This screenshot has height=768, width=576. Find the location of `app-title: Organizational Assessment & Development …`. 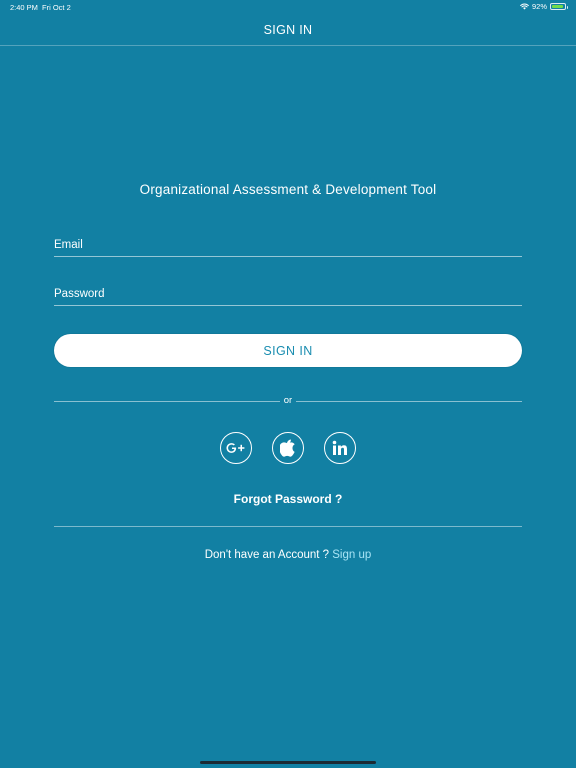

app-title: Organizational Assessment & Development … is located at coordinates (288, 189).